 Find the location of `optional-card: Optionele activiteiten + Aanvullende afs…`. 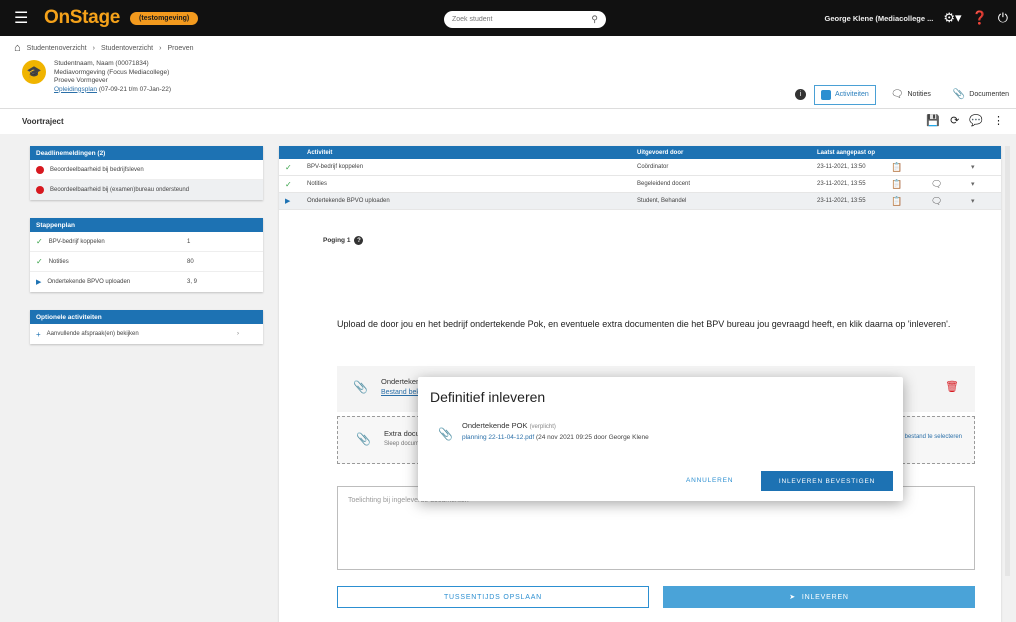

optional-card: Optionele activiteiten + Aanvullende afs… is located at coordinates (146, 327).